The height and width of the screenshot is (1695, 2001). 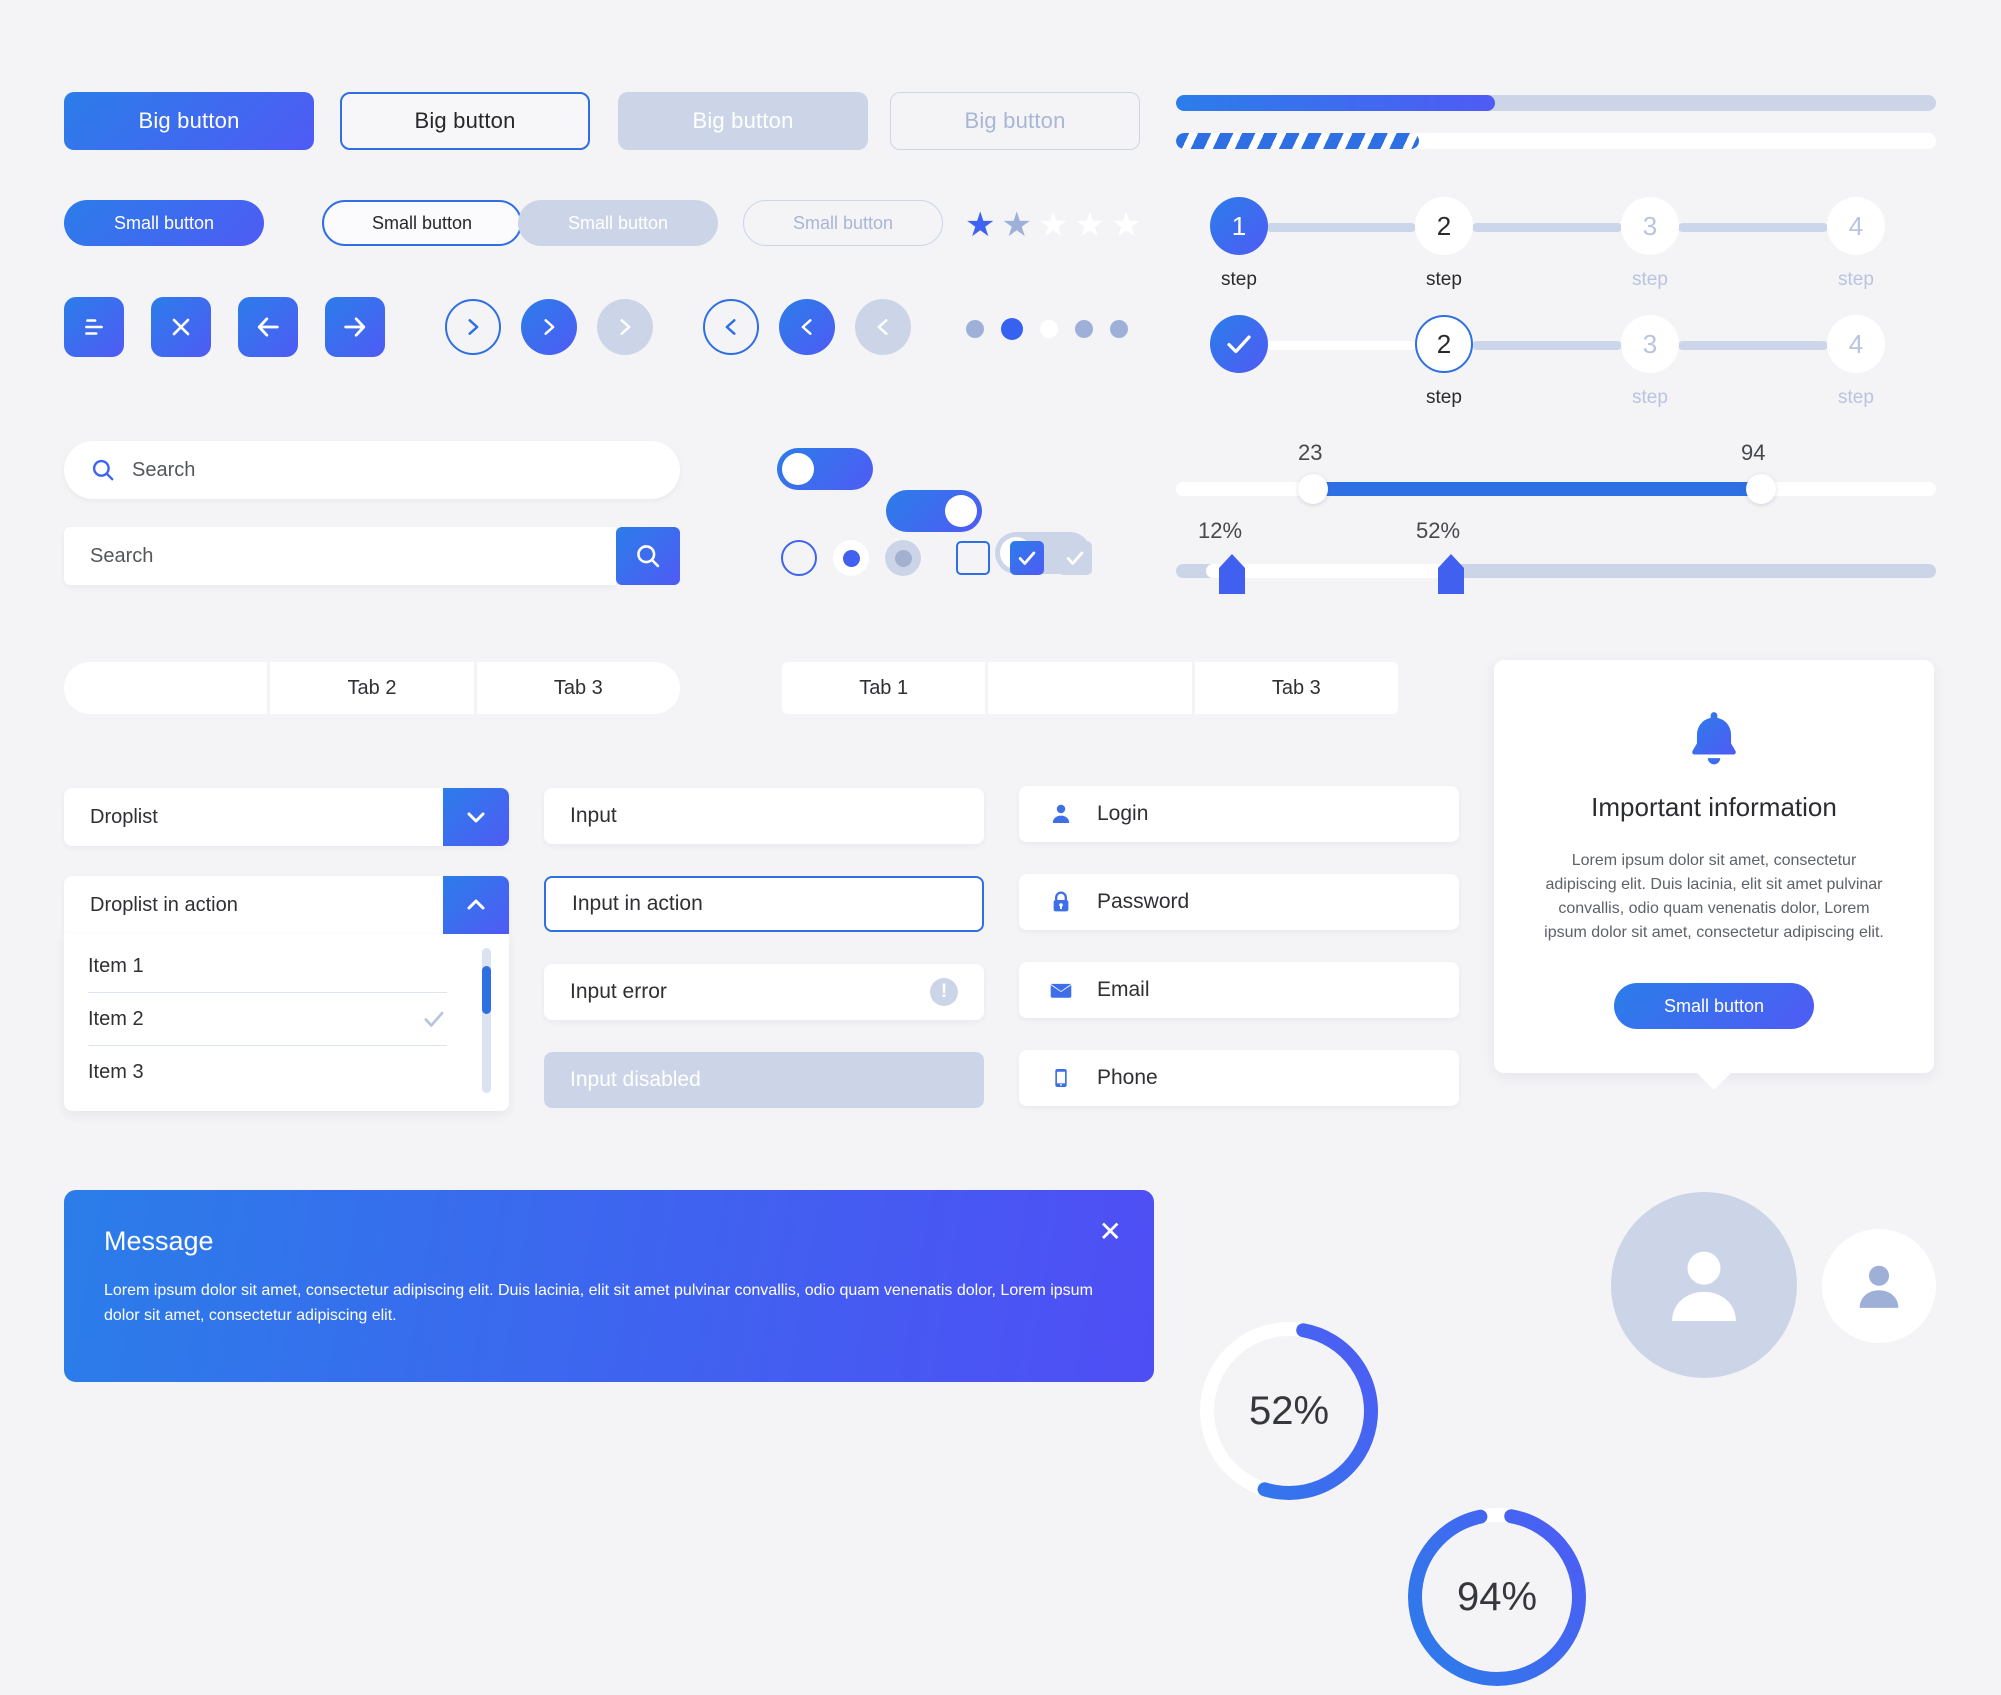 I want to click on input-error: Input error !, so click(x=764, y=992).